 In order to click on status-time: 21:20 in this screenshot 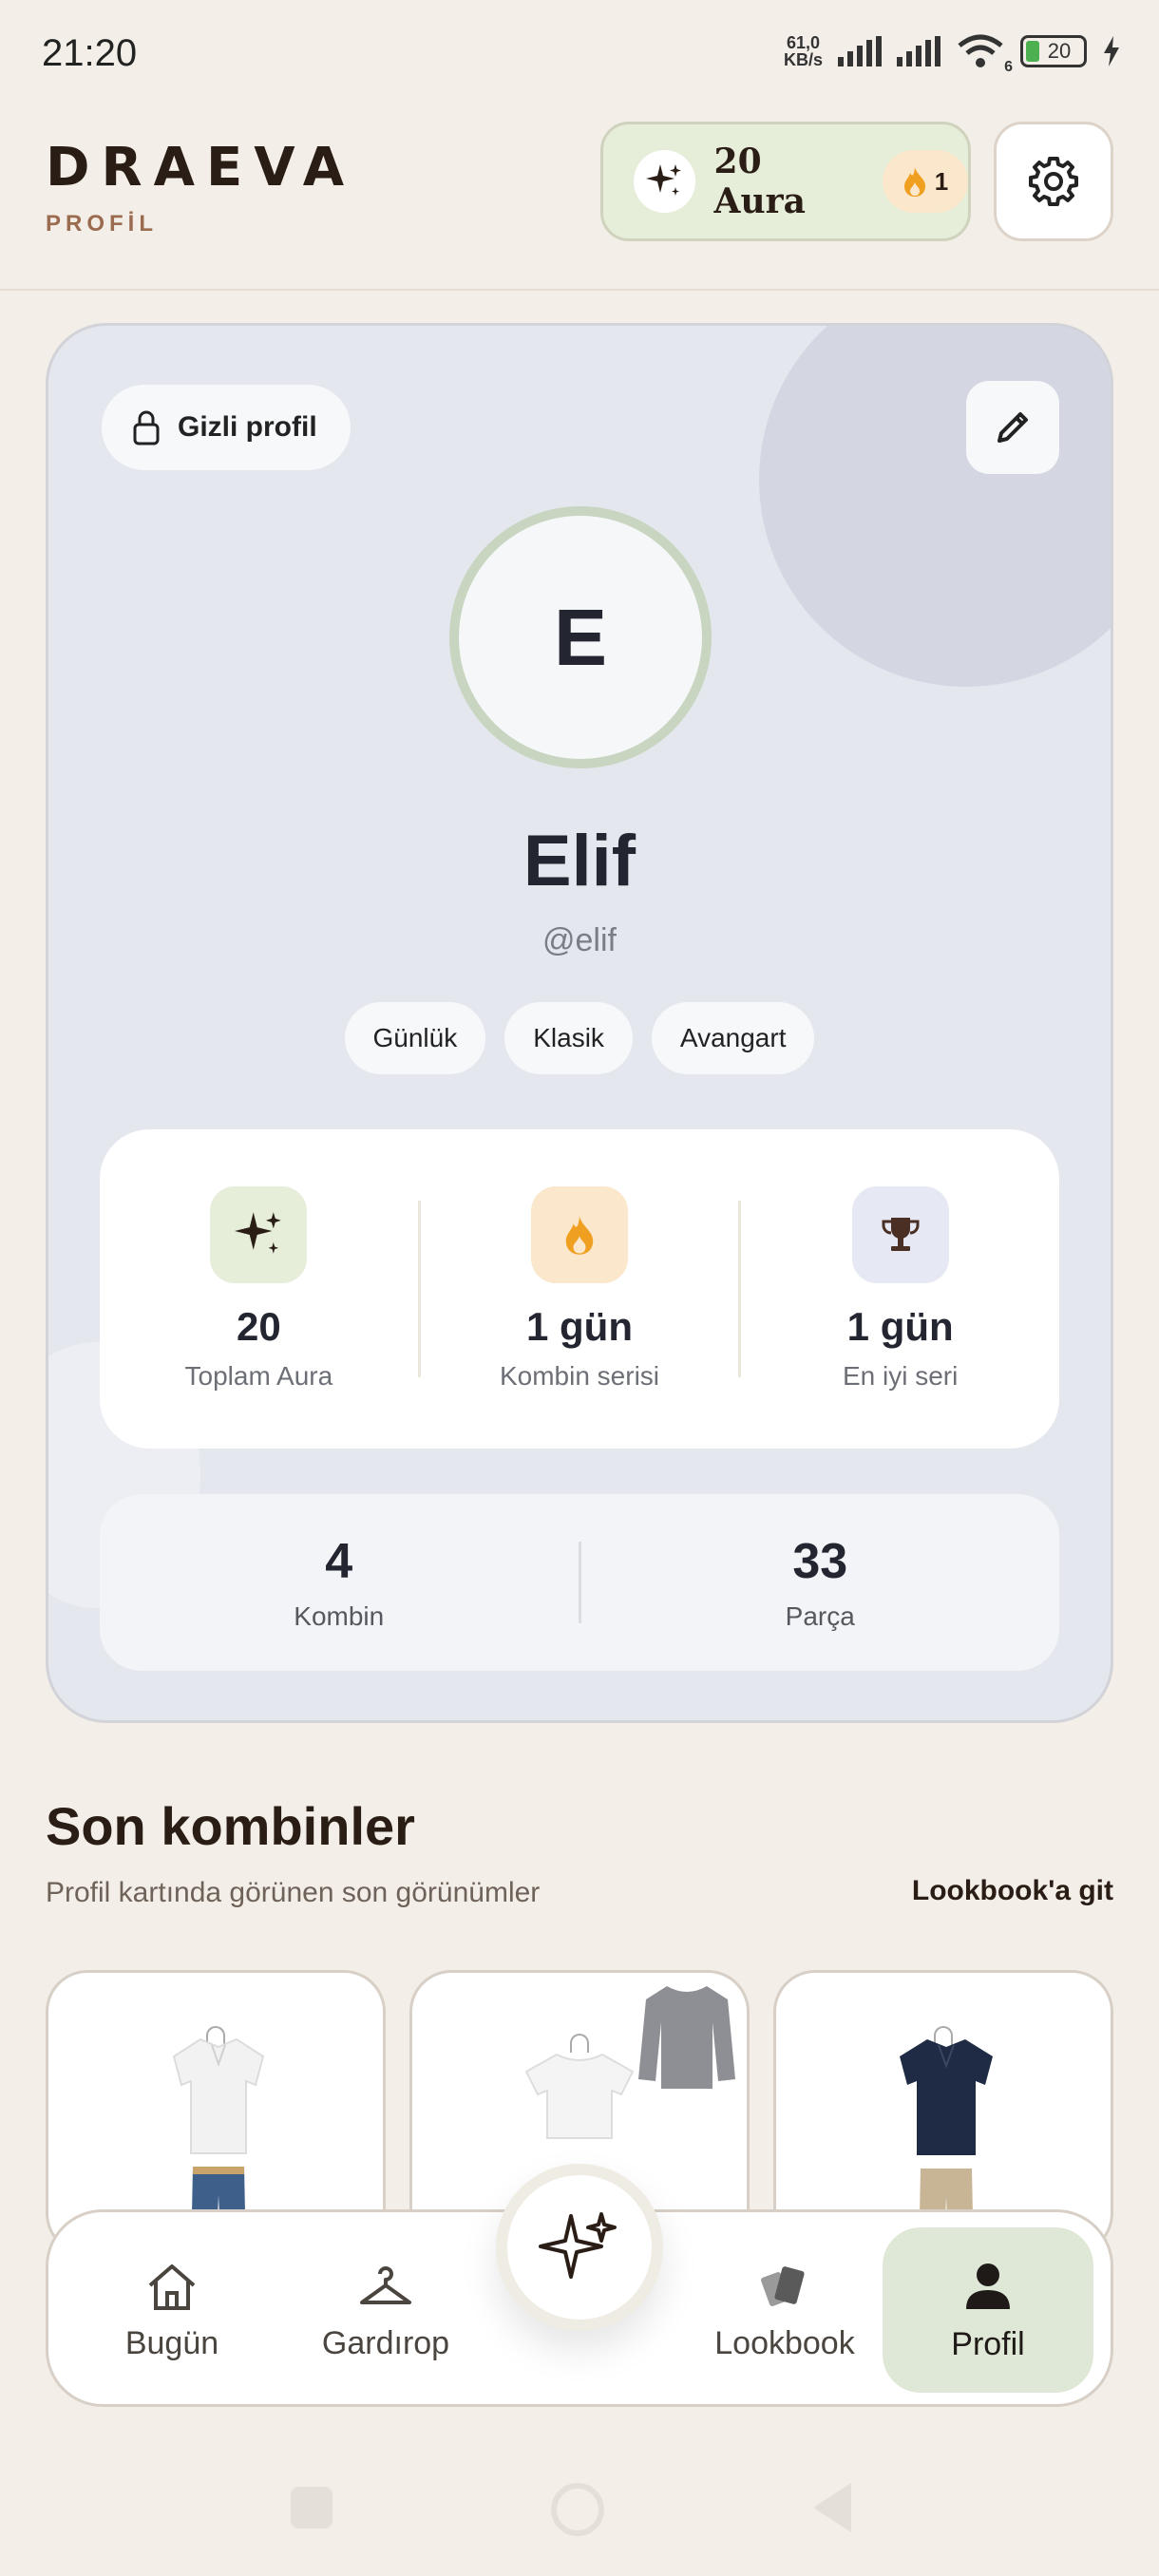, I will do `click(90, 53)`.